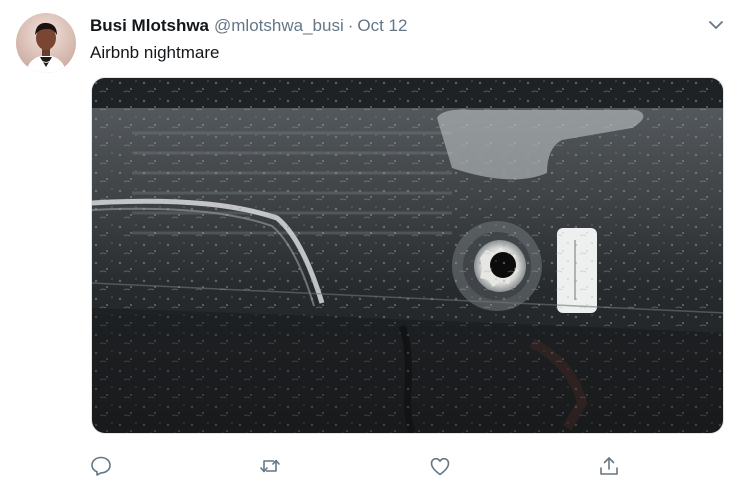  What do you see at coordinates (46, 43) in the screenshot?
I see `avatar` at bounding box center [46, 43].